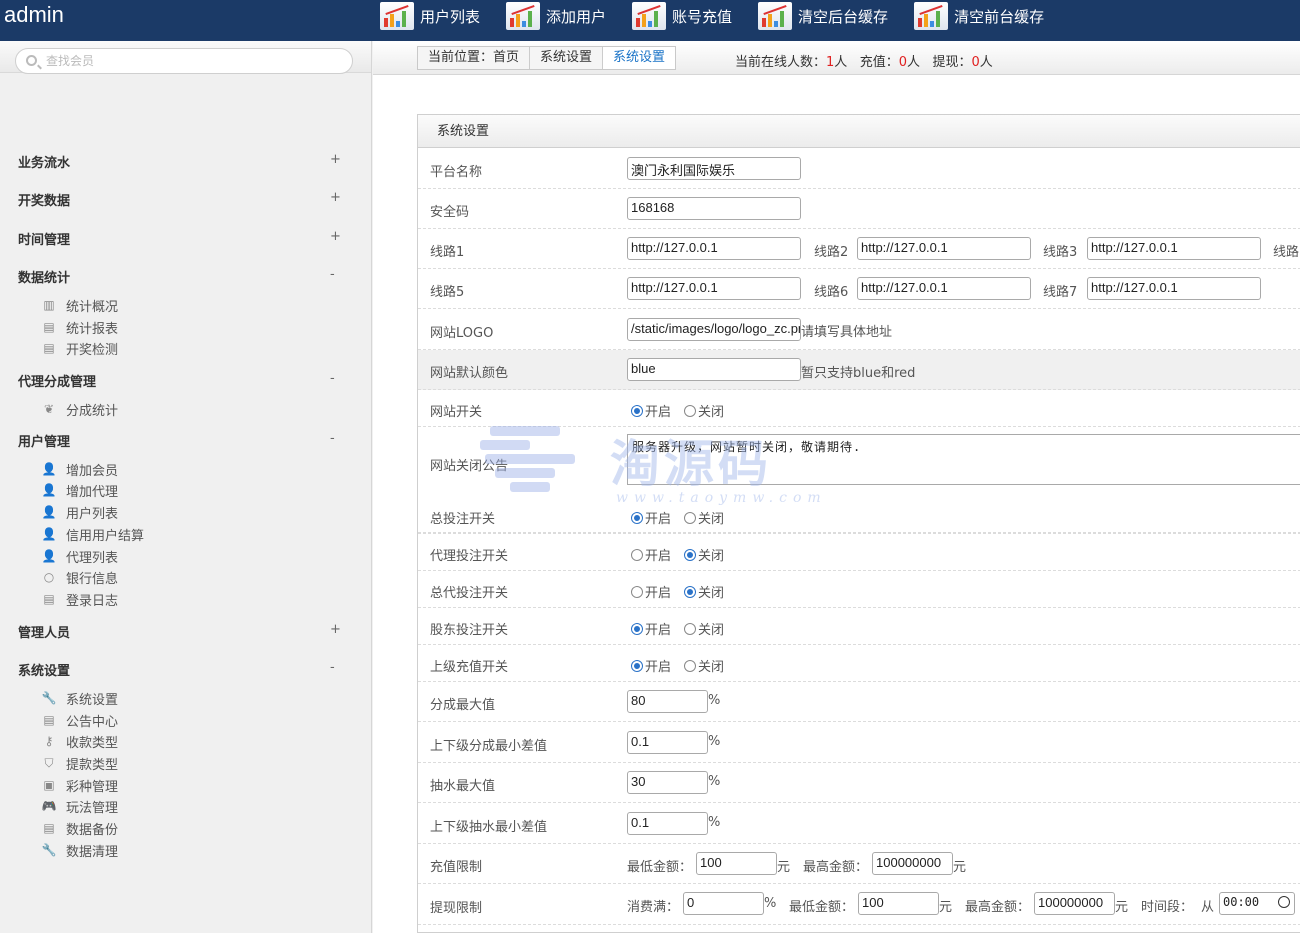 Image resolution: width=1300 pixels, height=933 pixels. Describe the element at coordinates (858, 373) in the screenshot. I see `color-hint: 暂只支持blue和red` at that location.